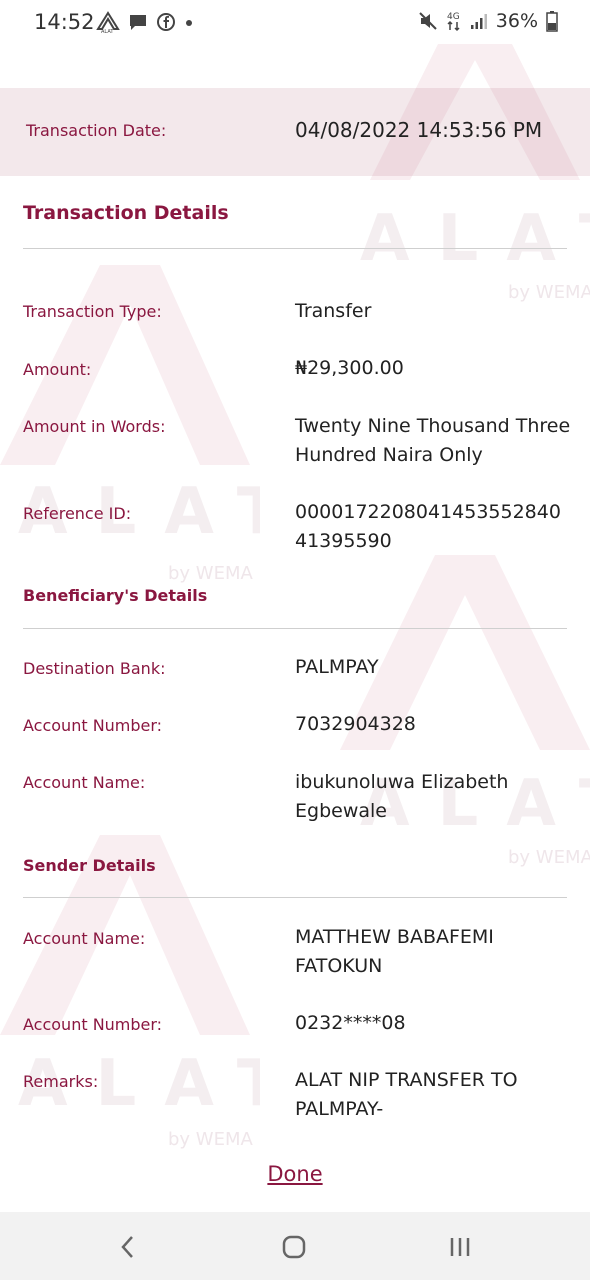  Describe the element at coordinates (428, 21) in the screenshot. I see `mute-icon` at that location.